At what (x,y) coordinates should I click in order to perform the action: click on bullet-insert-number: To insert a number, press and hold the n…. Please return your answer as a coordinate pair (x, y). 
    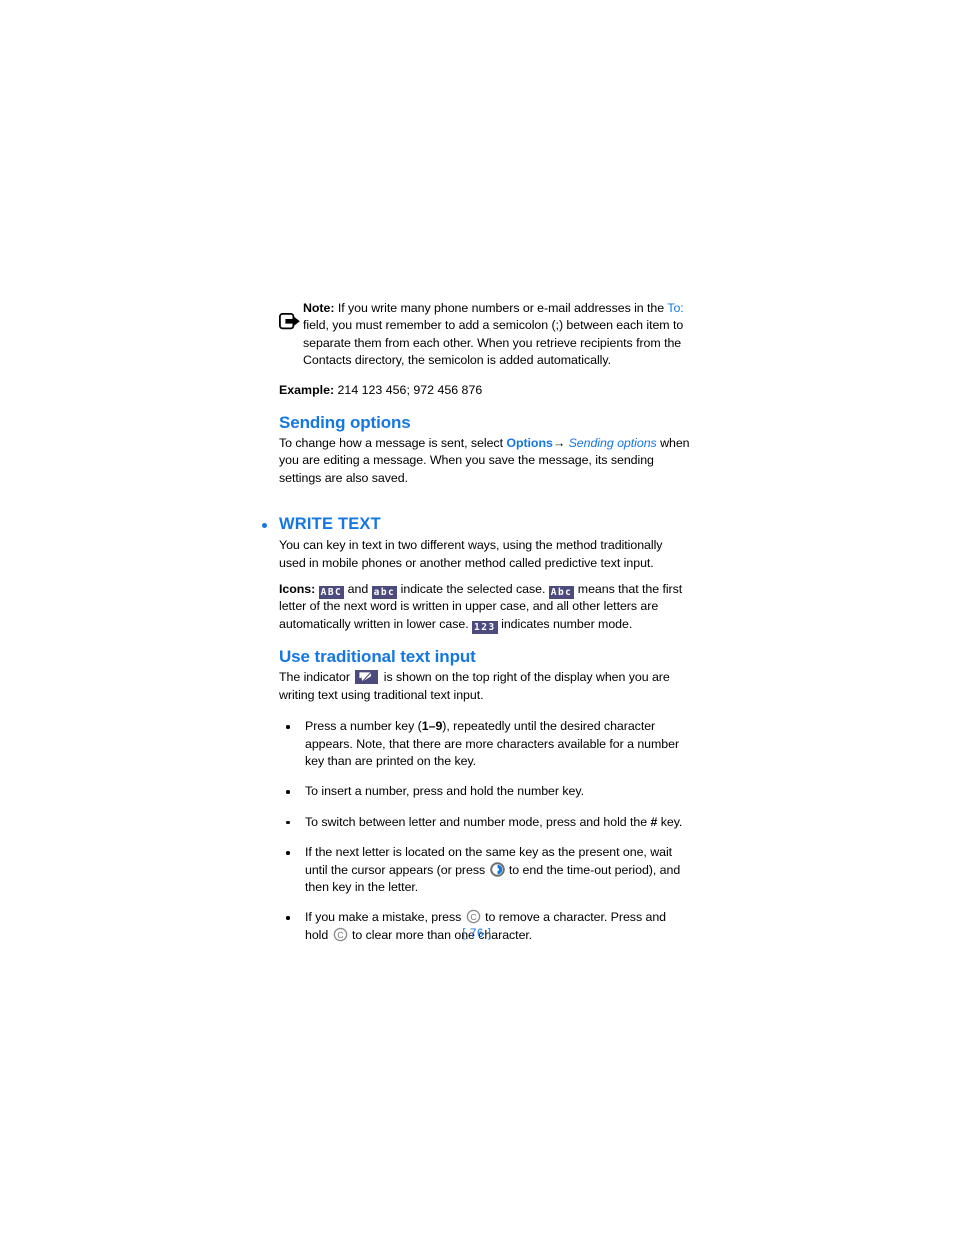
    Looking at the image, I should click on (484, 791).